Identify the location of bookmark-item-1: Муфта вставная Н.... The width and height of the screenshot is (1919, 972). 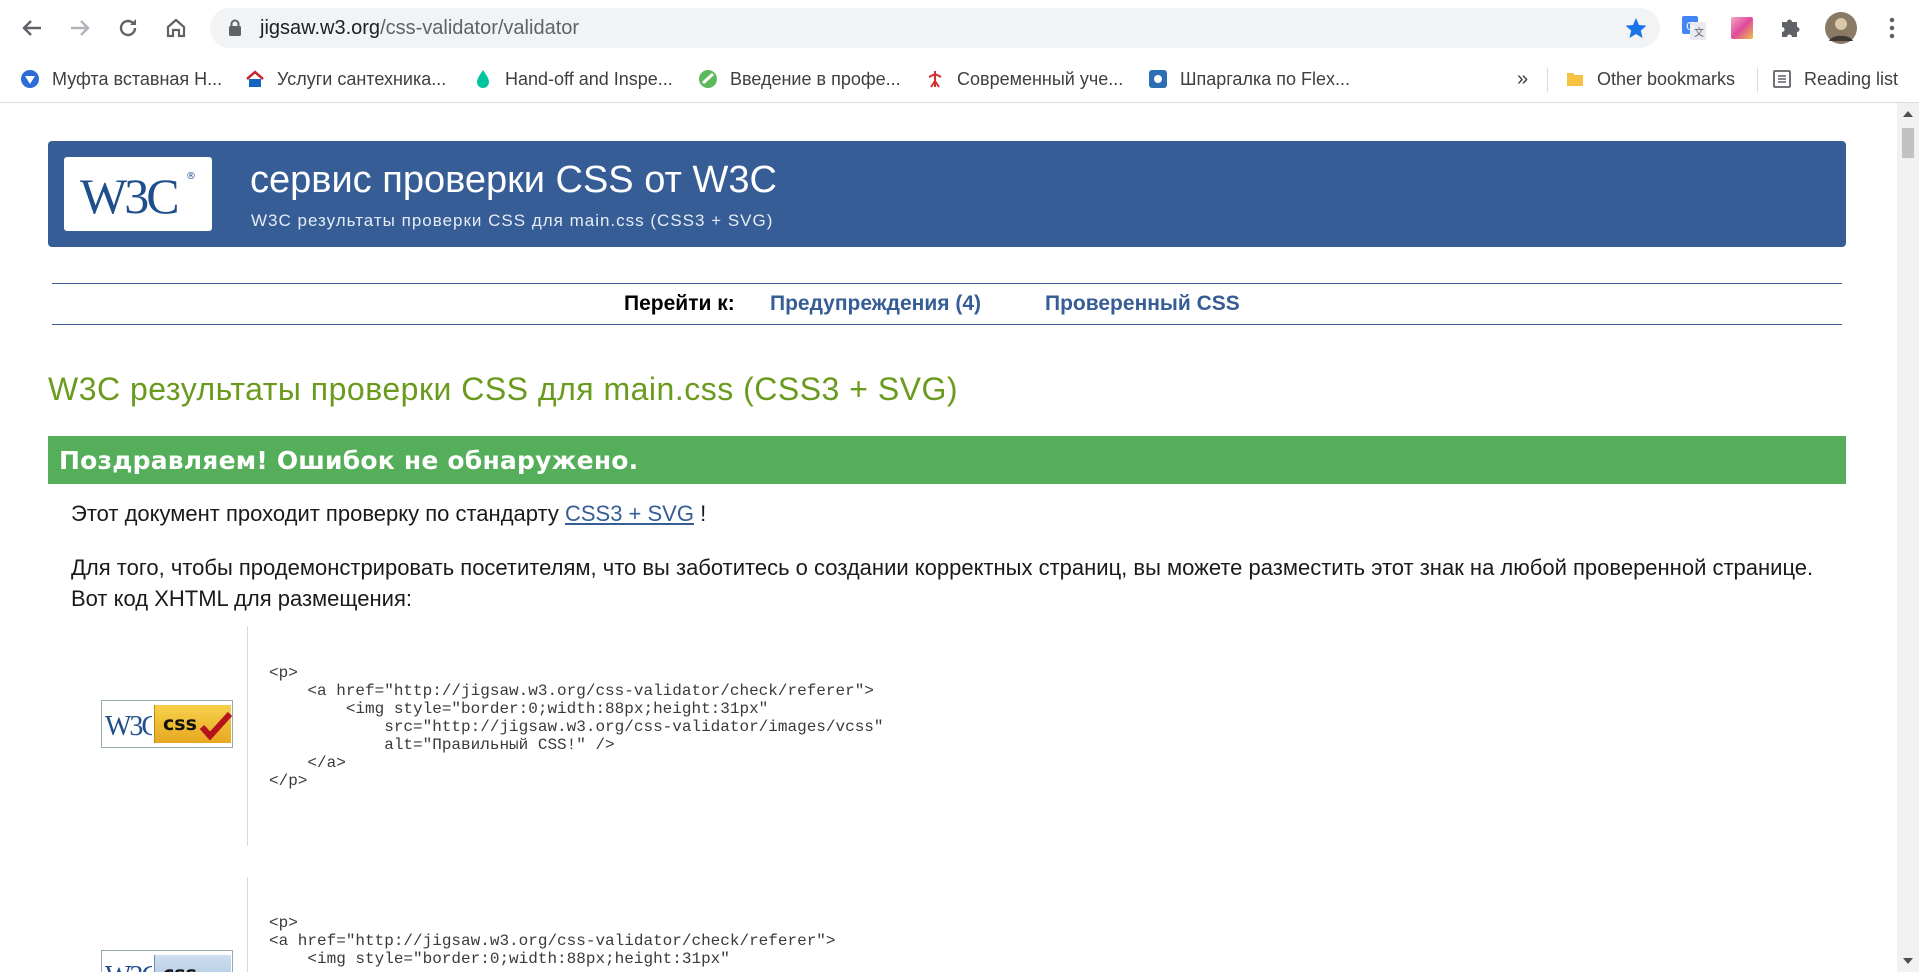
(121, 79).